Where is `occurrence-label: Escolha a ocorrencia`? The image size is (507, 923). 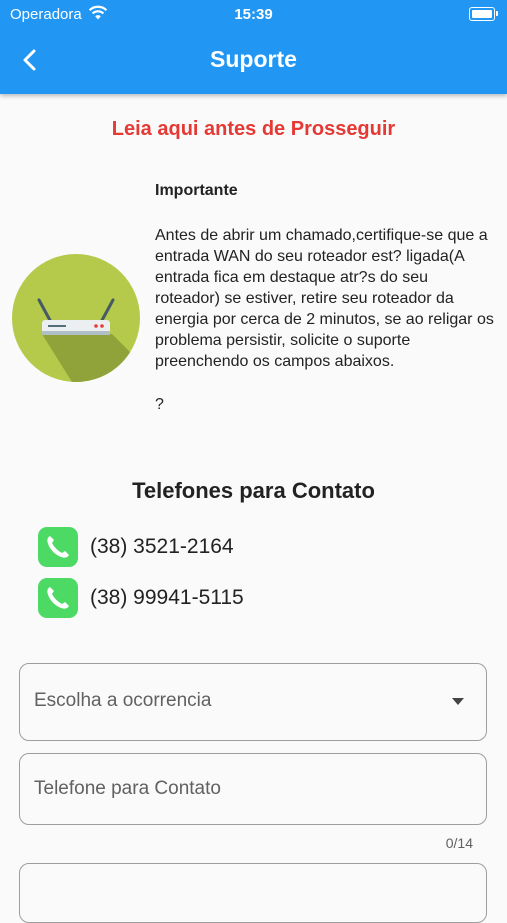 occurrence-label: Escolha a ocorrencia is located at coordinates (123, 700).